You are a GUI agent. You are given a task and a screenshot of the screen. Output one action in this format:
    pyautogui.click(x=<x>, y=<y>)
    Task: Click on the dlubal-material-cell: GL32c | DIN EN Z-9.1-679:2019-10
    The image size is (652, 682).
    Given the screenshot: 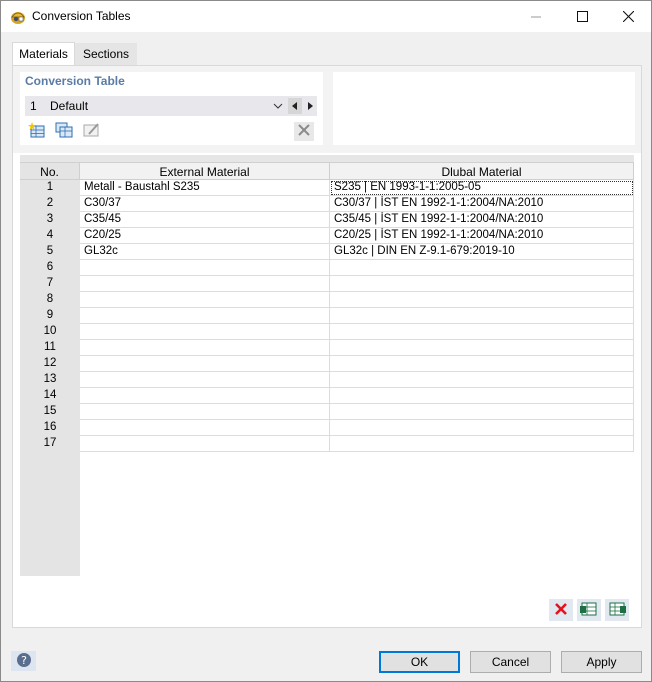 What is the action you would take?
    pyautogui.click(x=482, y=252)
    